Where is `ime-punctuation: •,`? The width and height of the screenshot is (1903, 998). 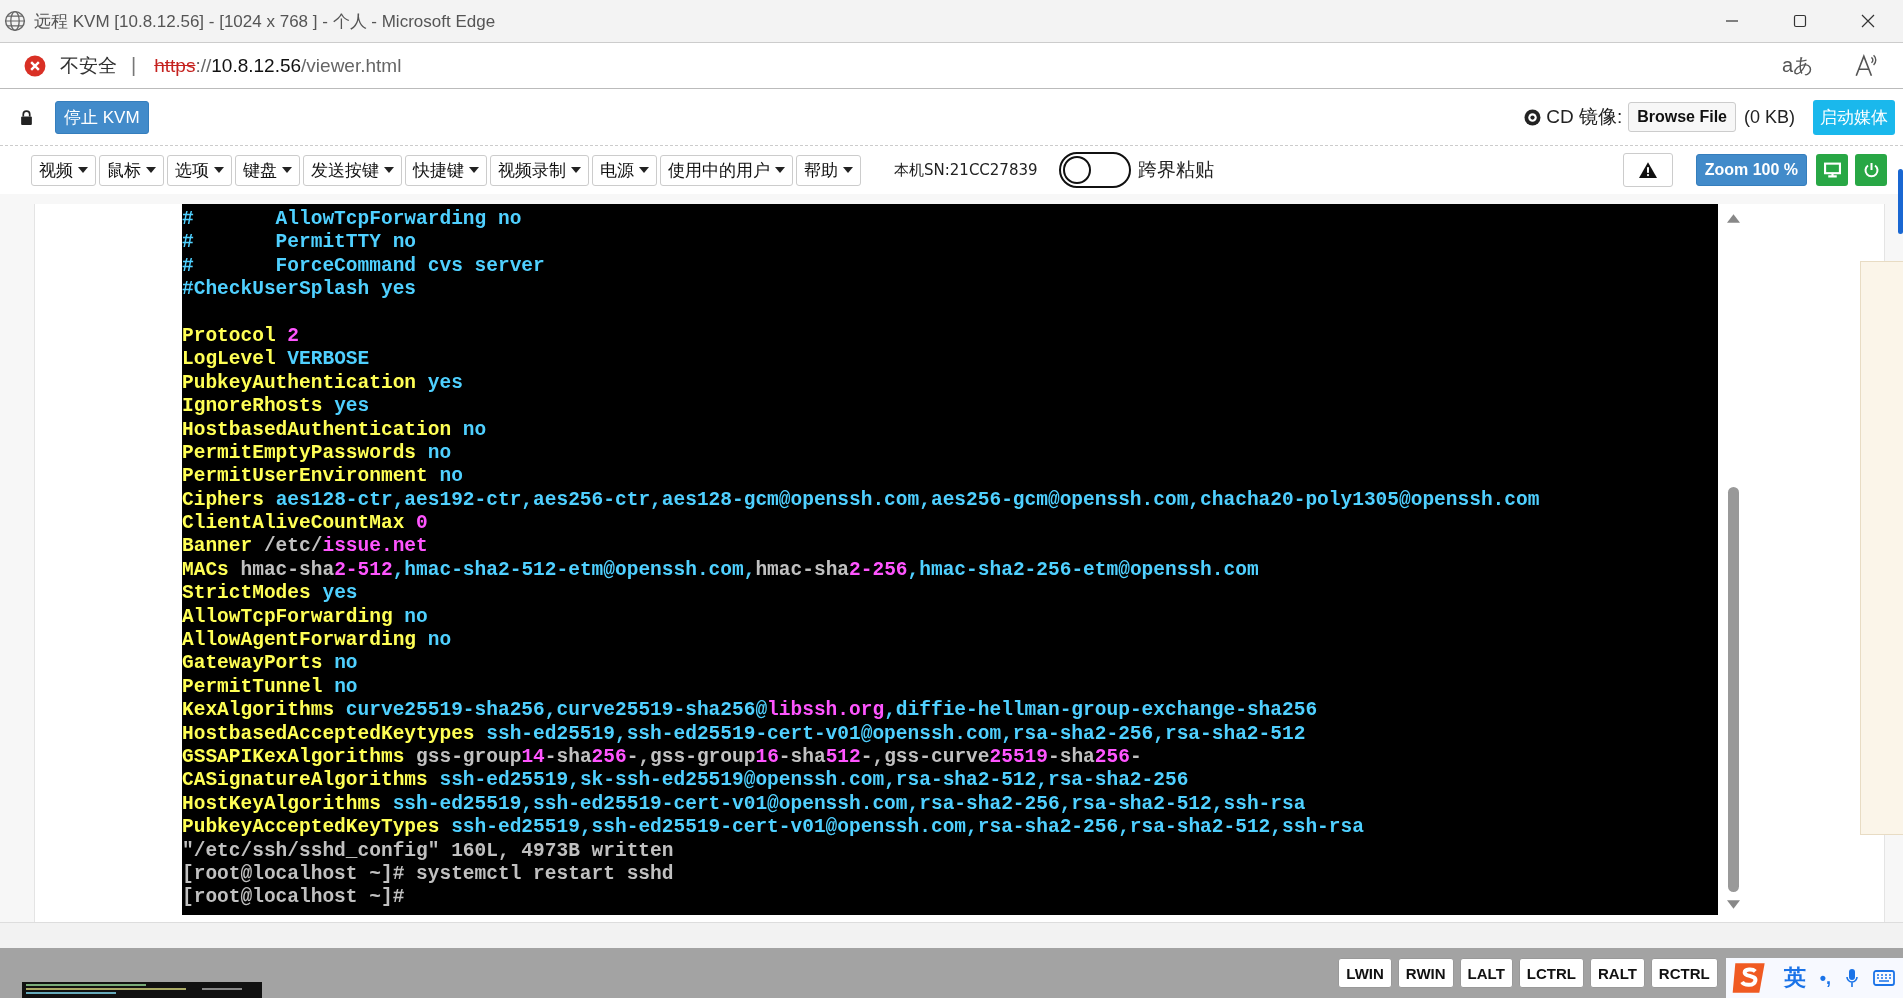 ime-punctuation: •, is located at coordinates (1825, 978).